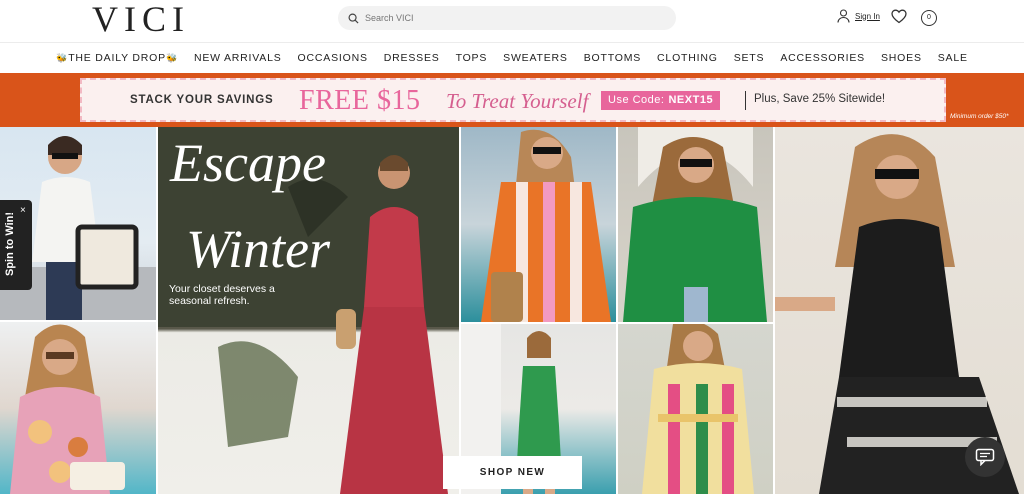 This screenshot has width=1024, height=494. What do you see at coordinates (10, 243) in the screenshot?
I see `spin-to-win-label: Spin to Win!` at bounding box center [10, 243].